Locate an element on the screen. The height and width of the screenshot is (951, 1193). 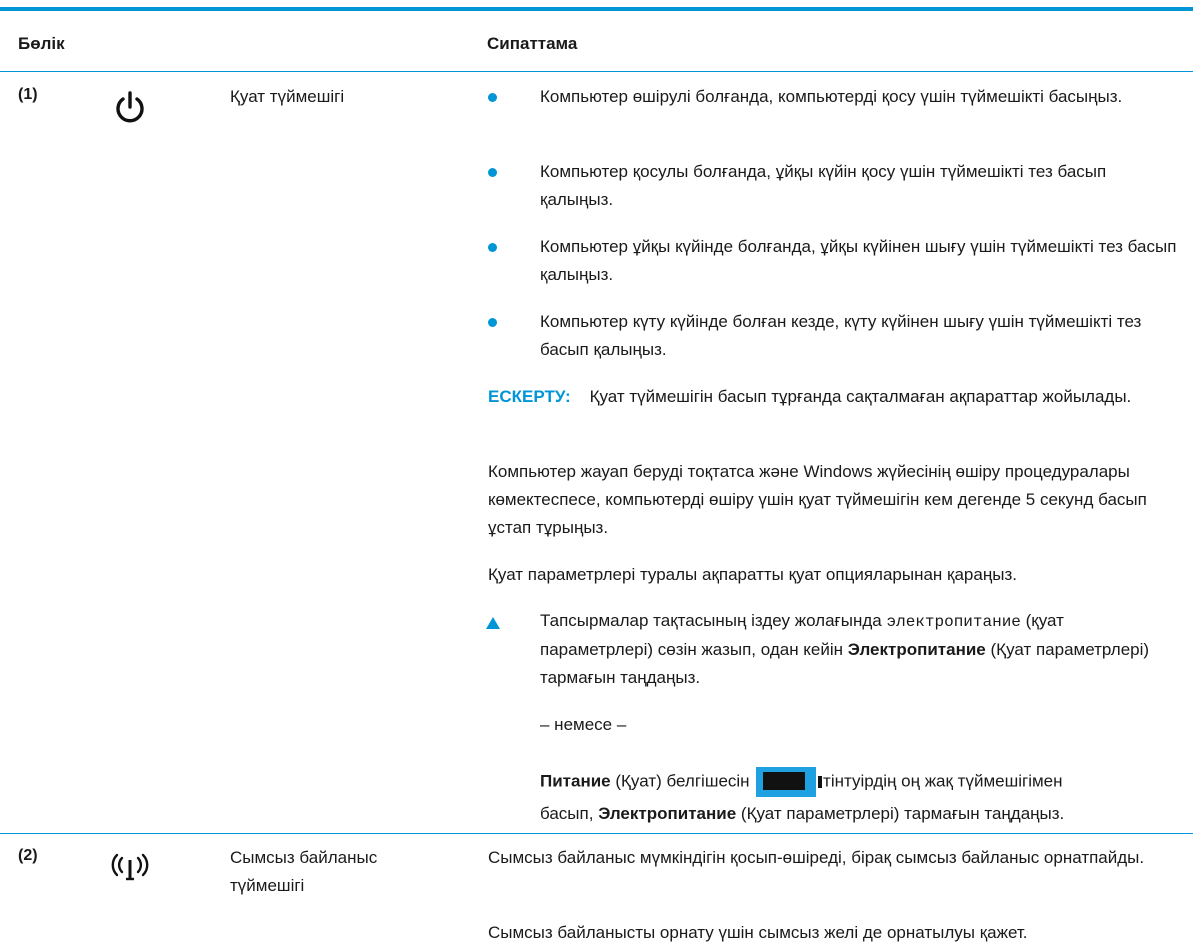
row-2-name: Сымсыз байланыс түймешігі is located at coordinates (304, 871).